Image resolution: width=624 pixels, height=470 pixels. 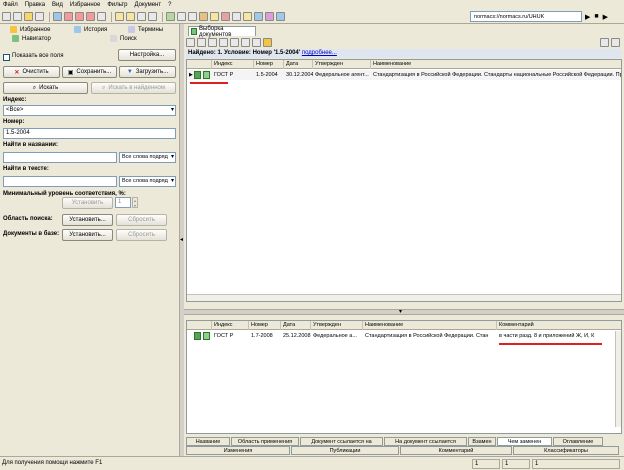 What do you see at coordinates (208, 441) in the screenshot?
I see `tab-title: Название` at bounding box center [208, 441].